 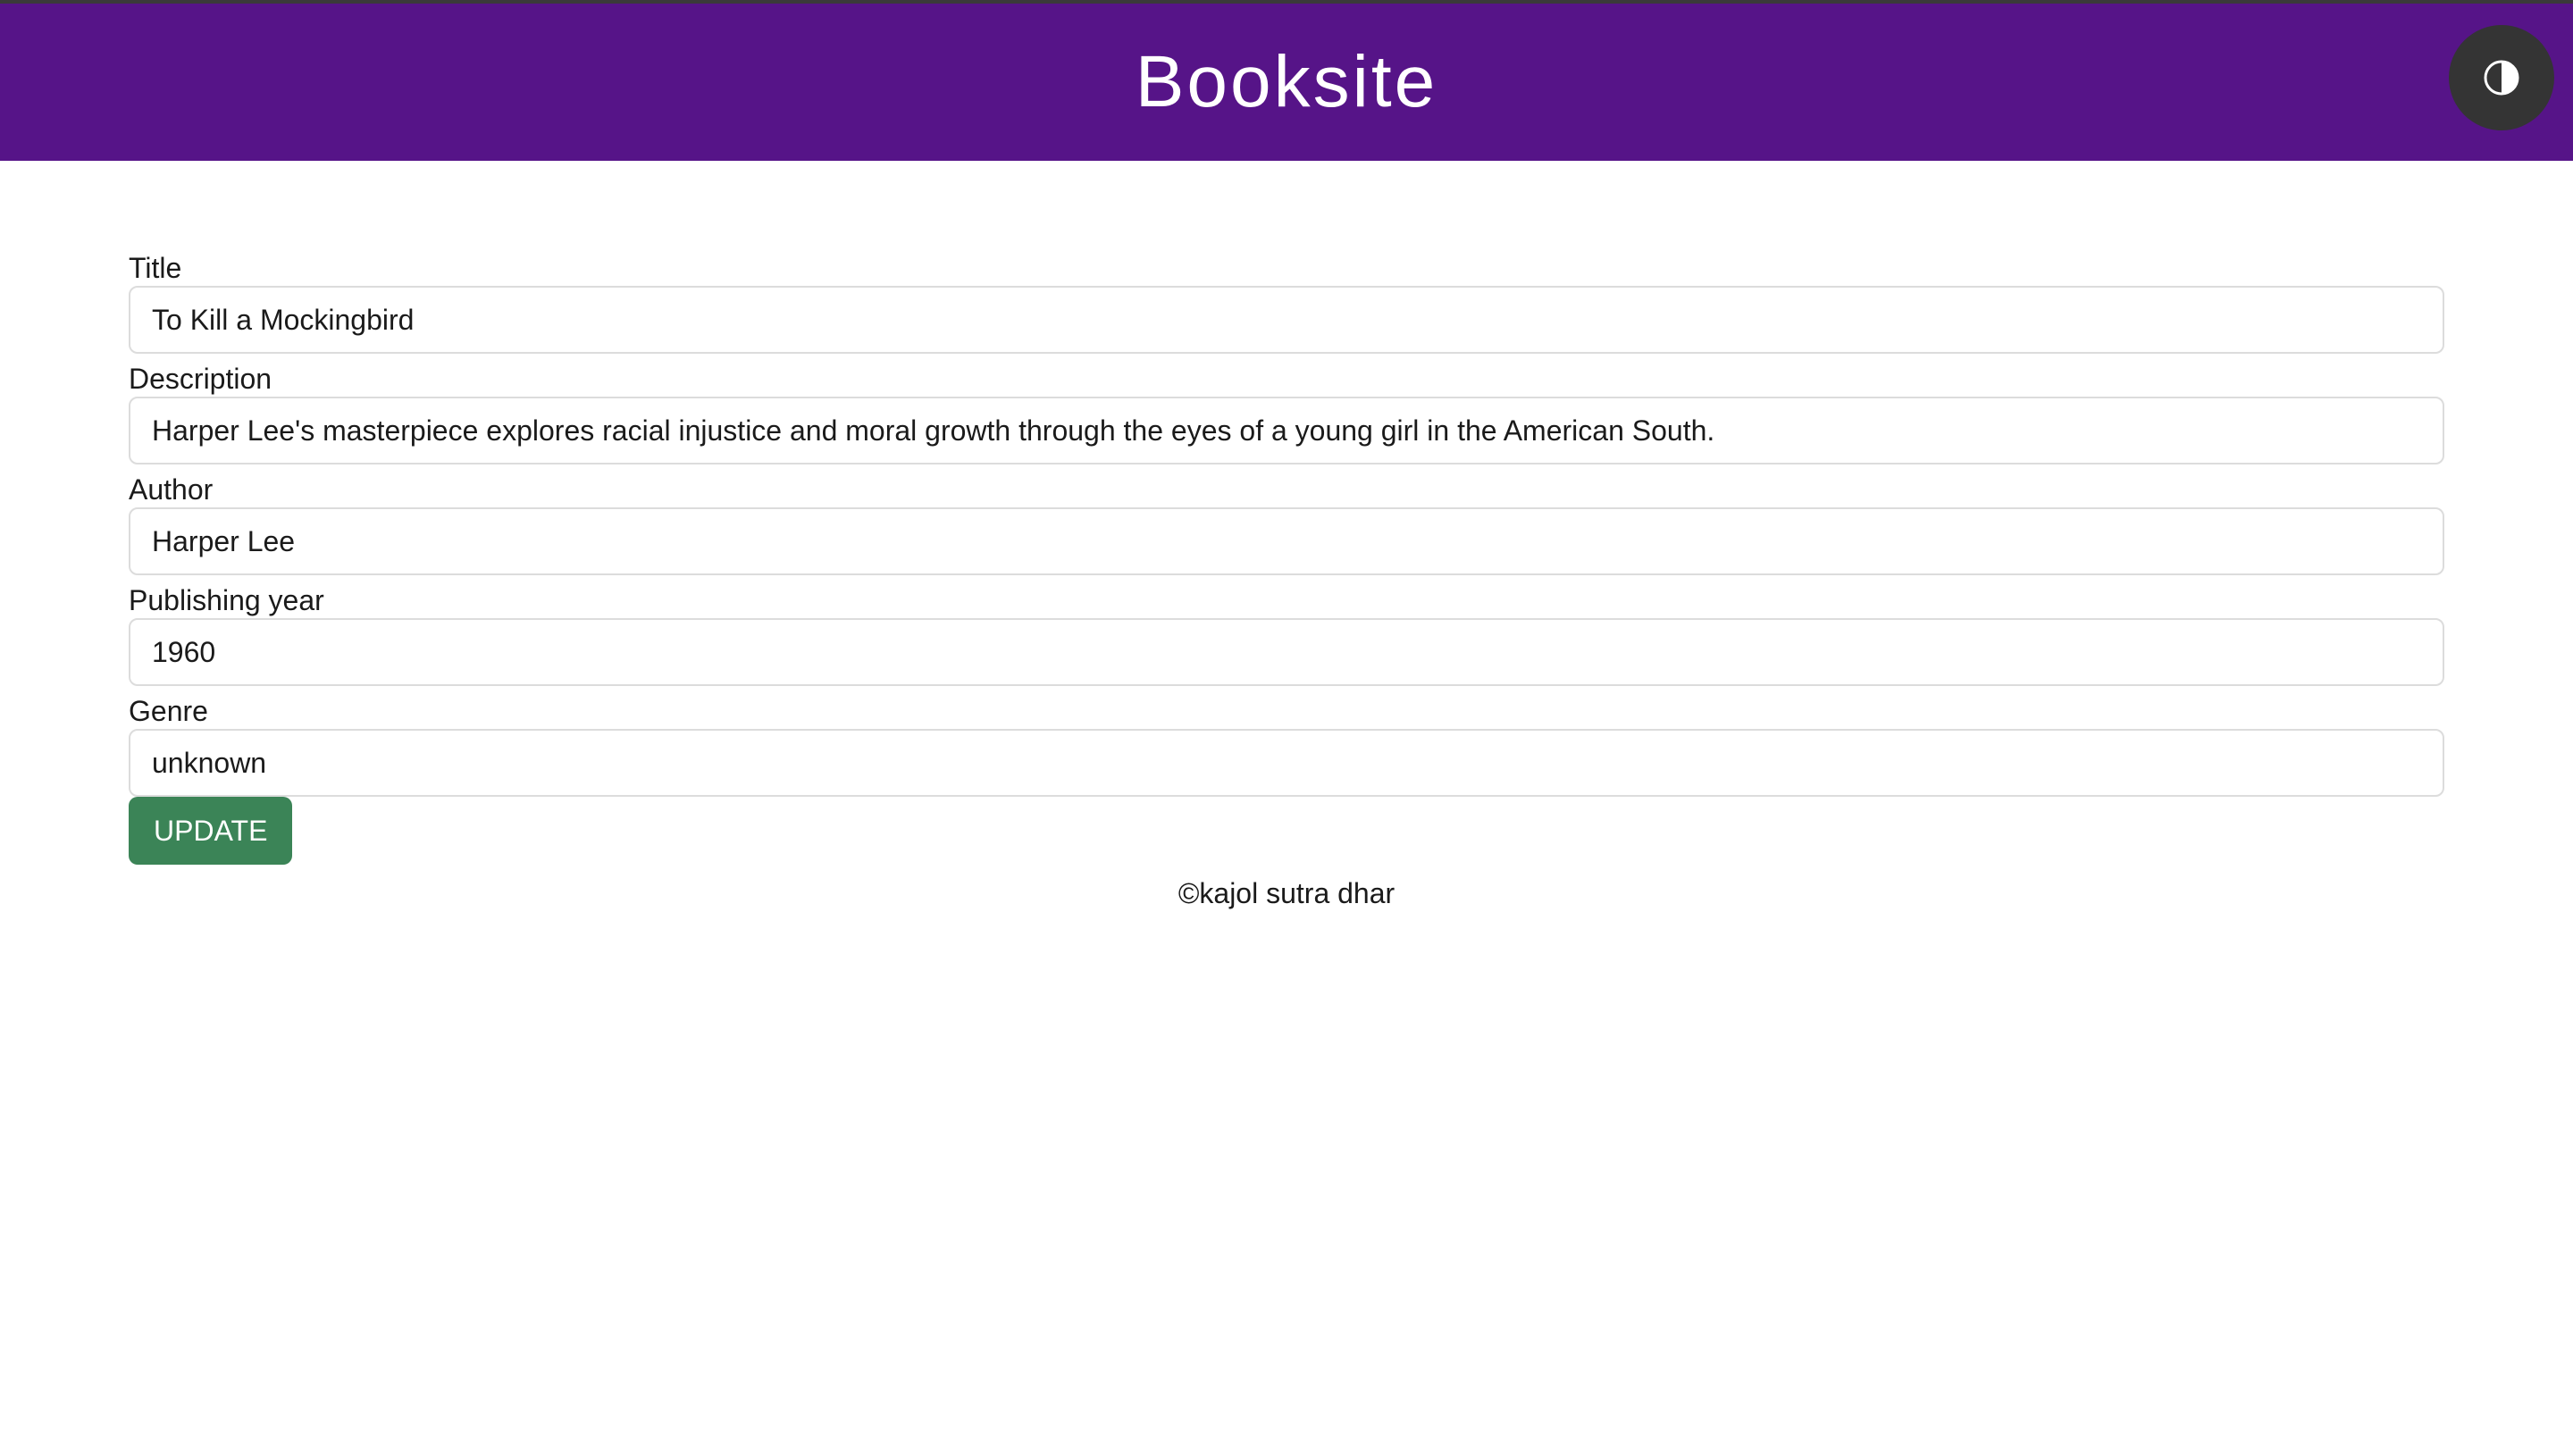 I want to click on theme-toggle-button, so click(x=2501, y=77).